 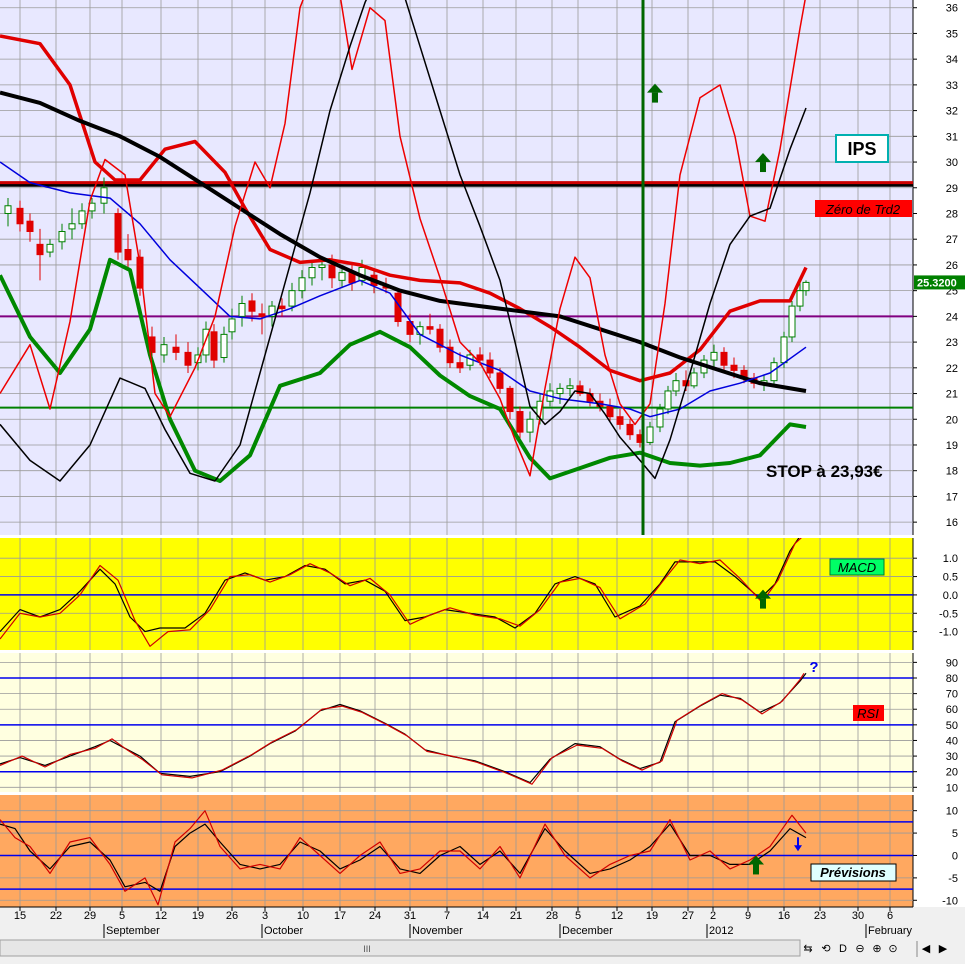 What do you see at coordinates (952, 369) in the screenshot?
I see `price-ytick-label: 22` at bounding box center [952, 369].